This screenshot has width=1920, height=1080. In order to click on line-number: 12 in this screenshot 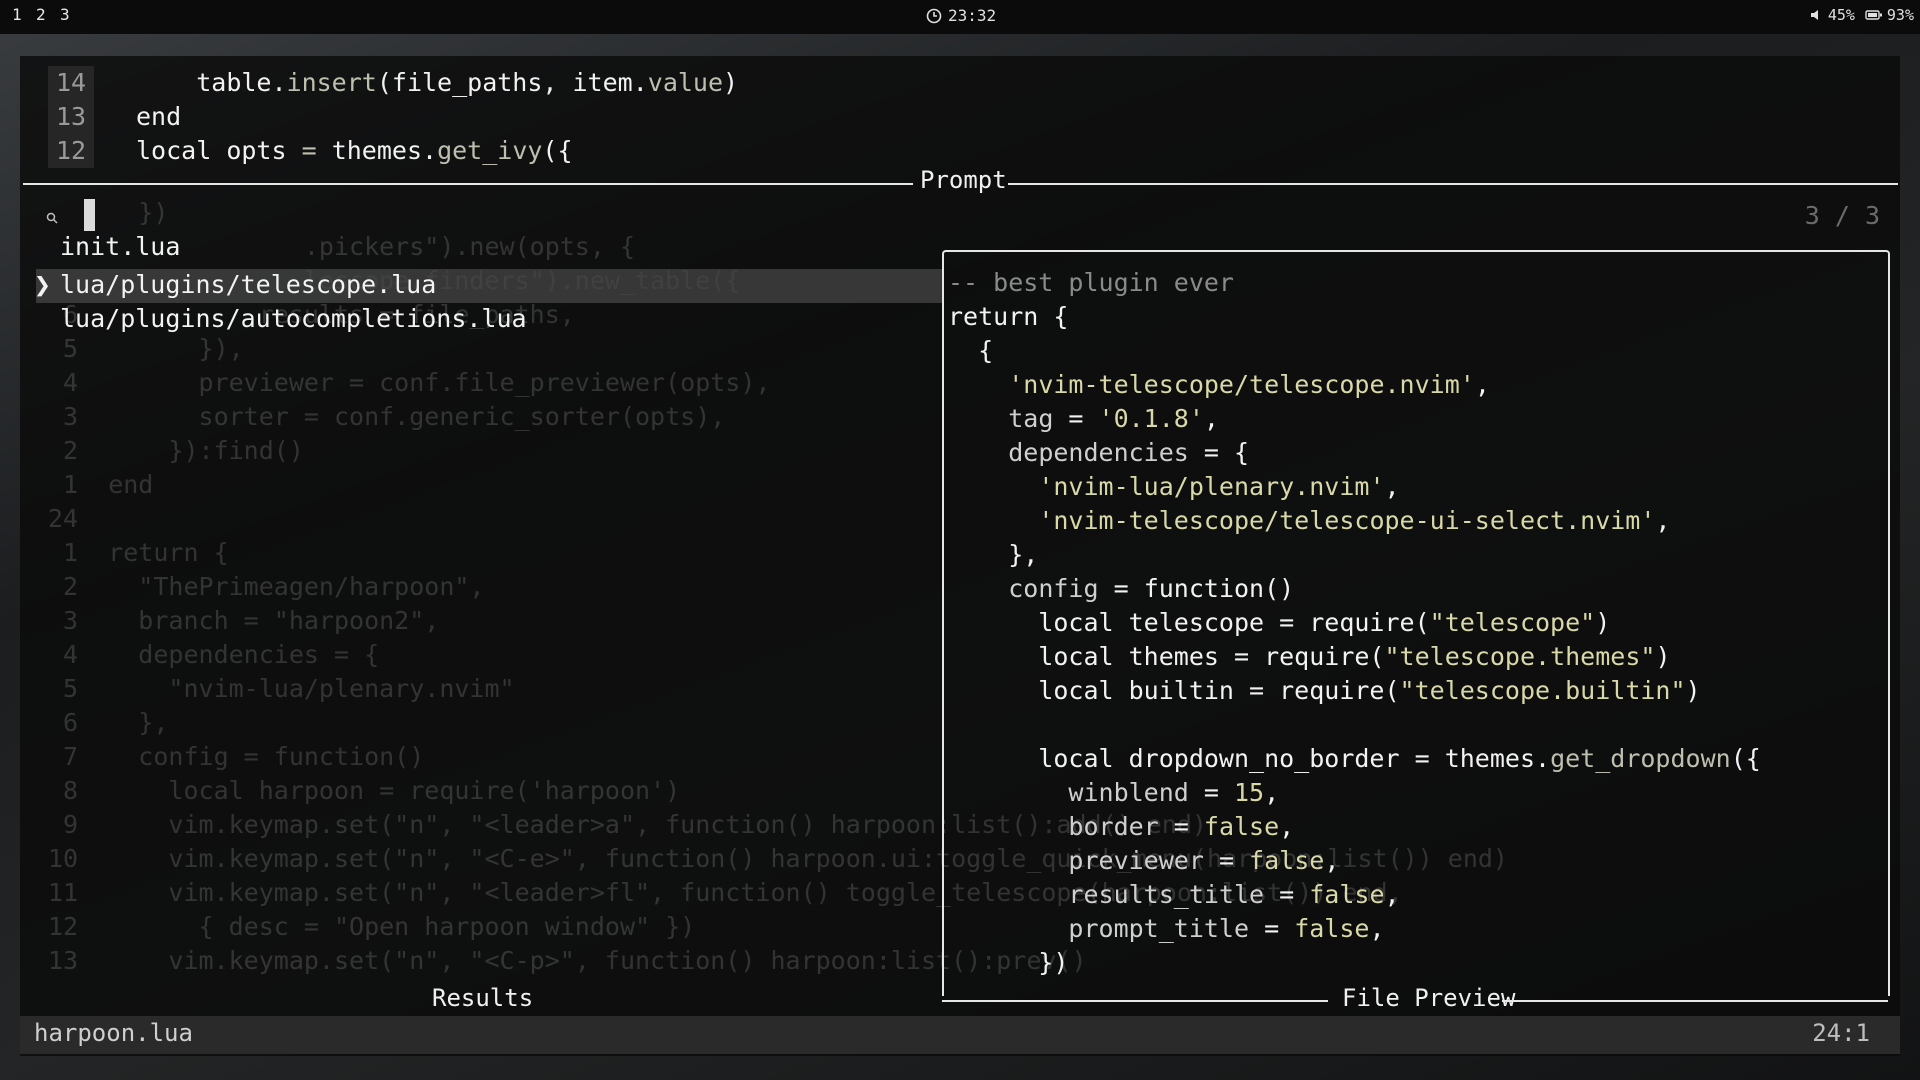, I will do `click(71, 150)`.